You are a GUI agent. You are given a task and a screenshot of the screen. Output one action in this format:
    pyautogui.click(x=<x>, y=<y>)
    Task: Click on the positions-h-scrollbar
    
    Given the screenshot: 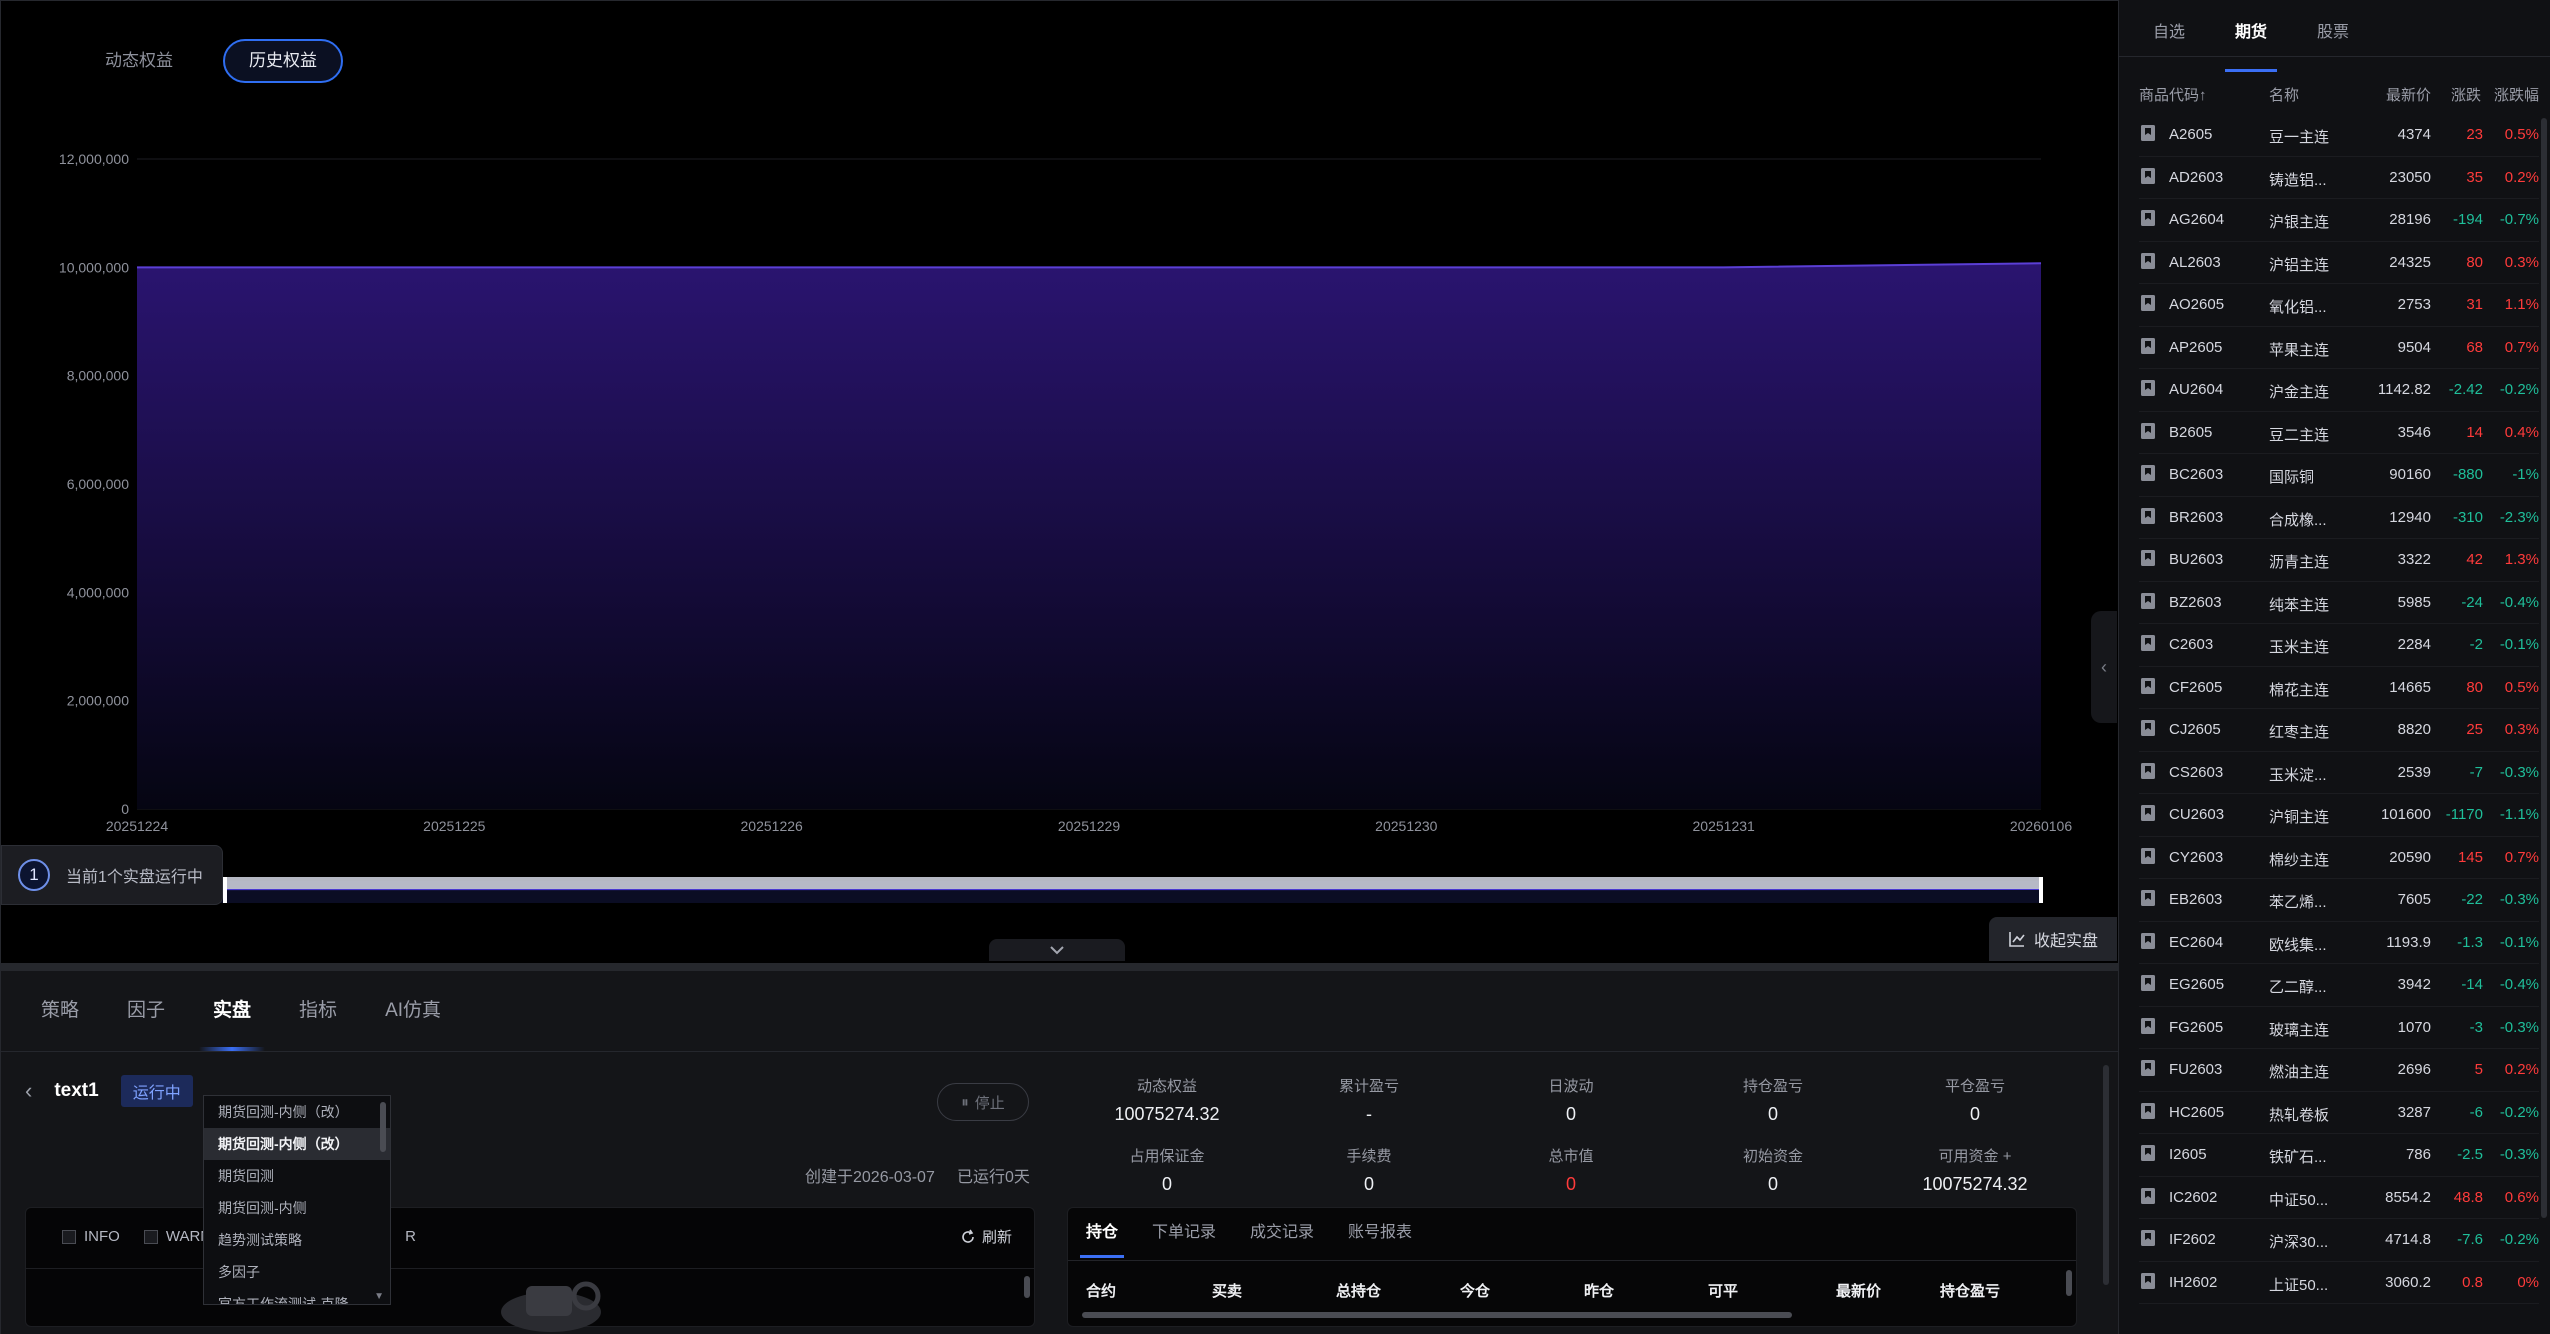 What is the action you would take?
    pyautogui.click(x=1437, y=1315)
    